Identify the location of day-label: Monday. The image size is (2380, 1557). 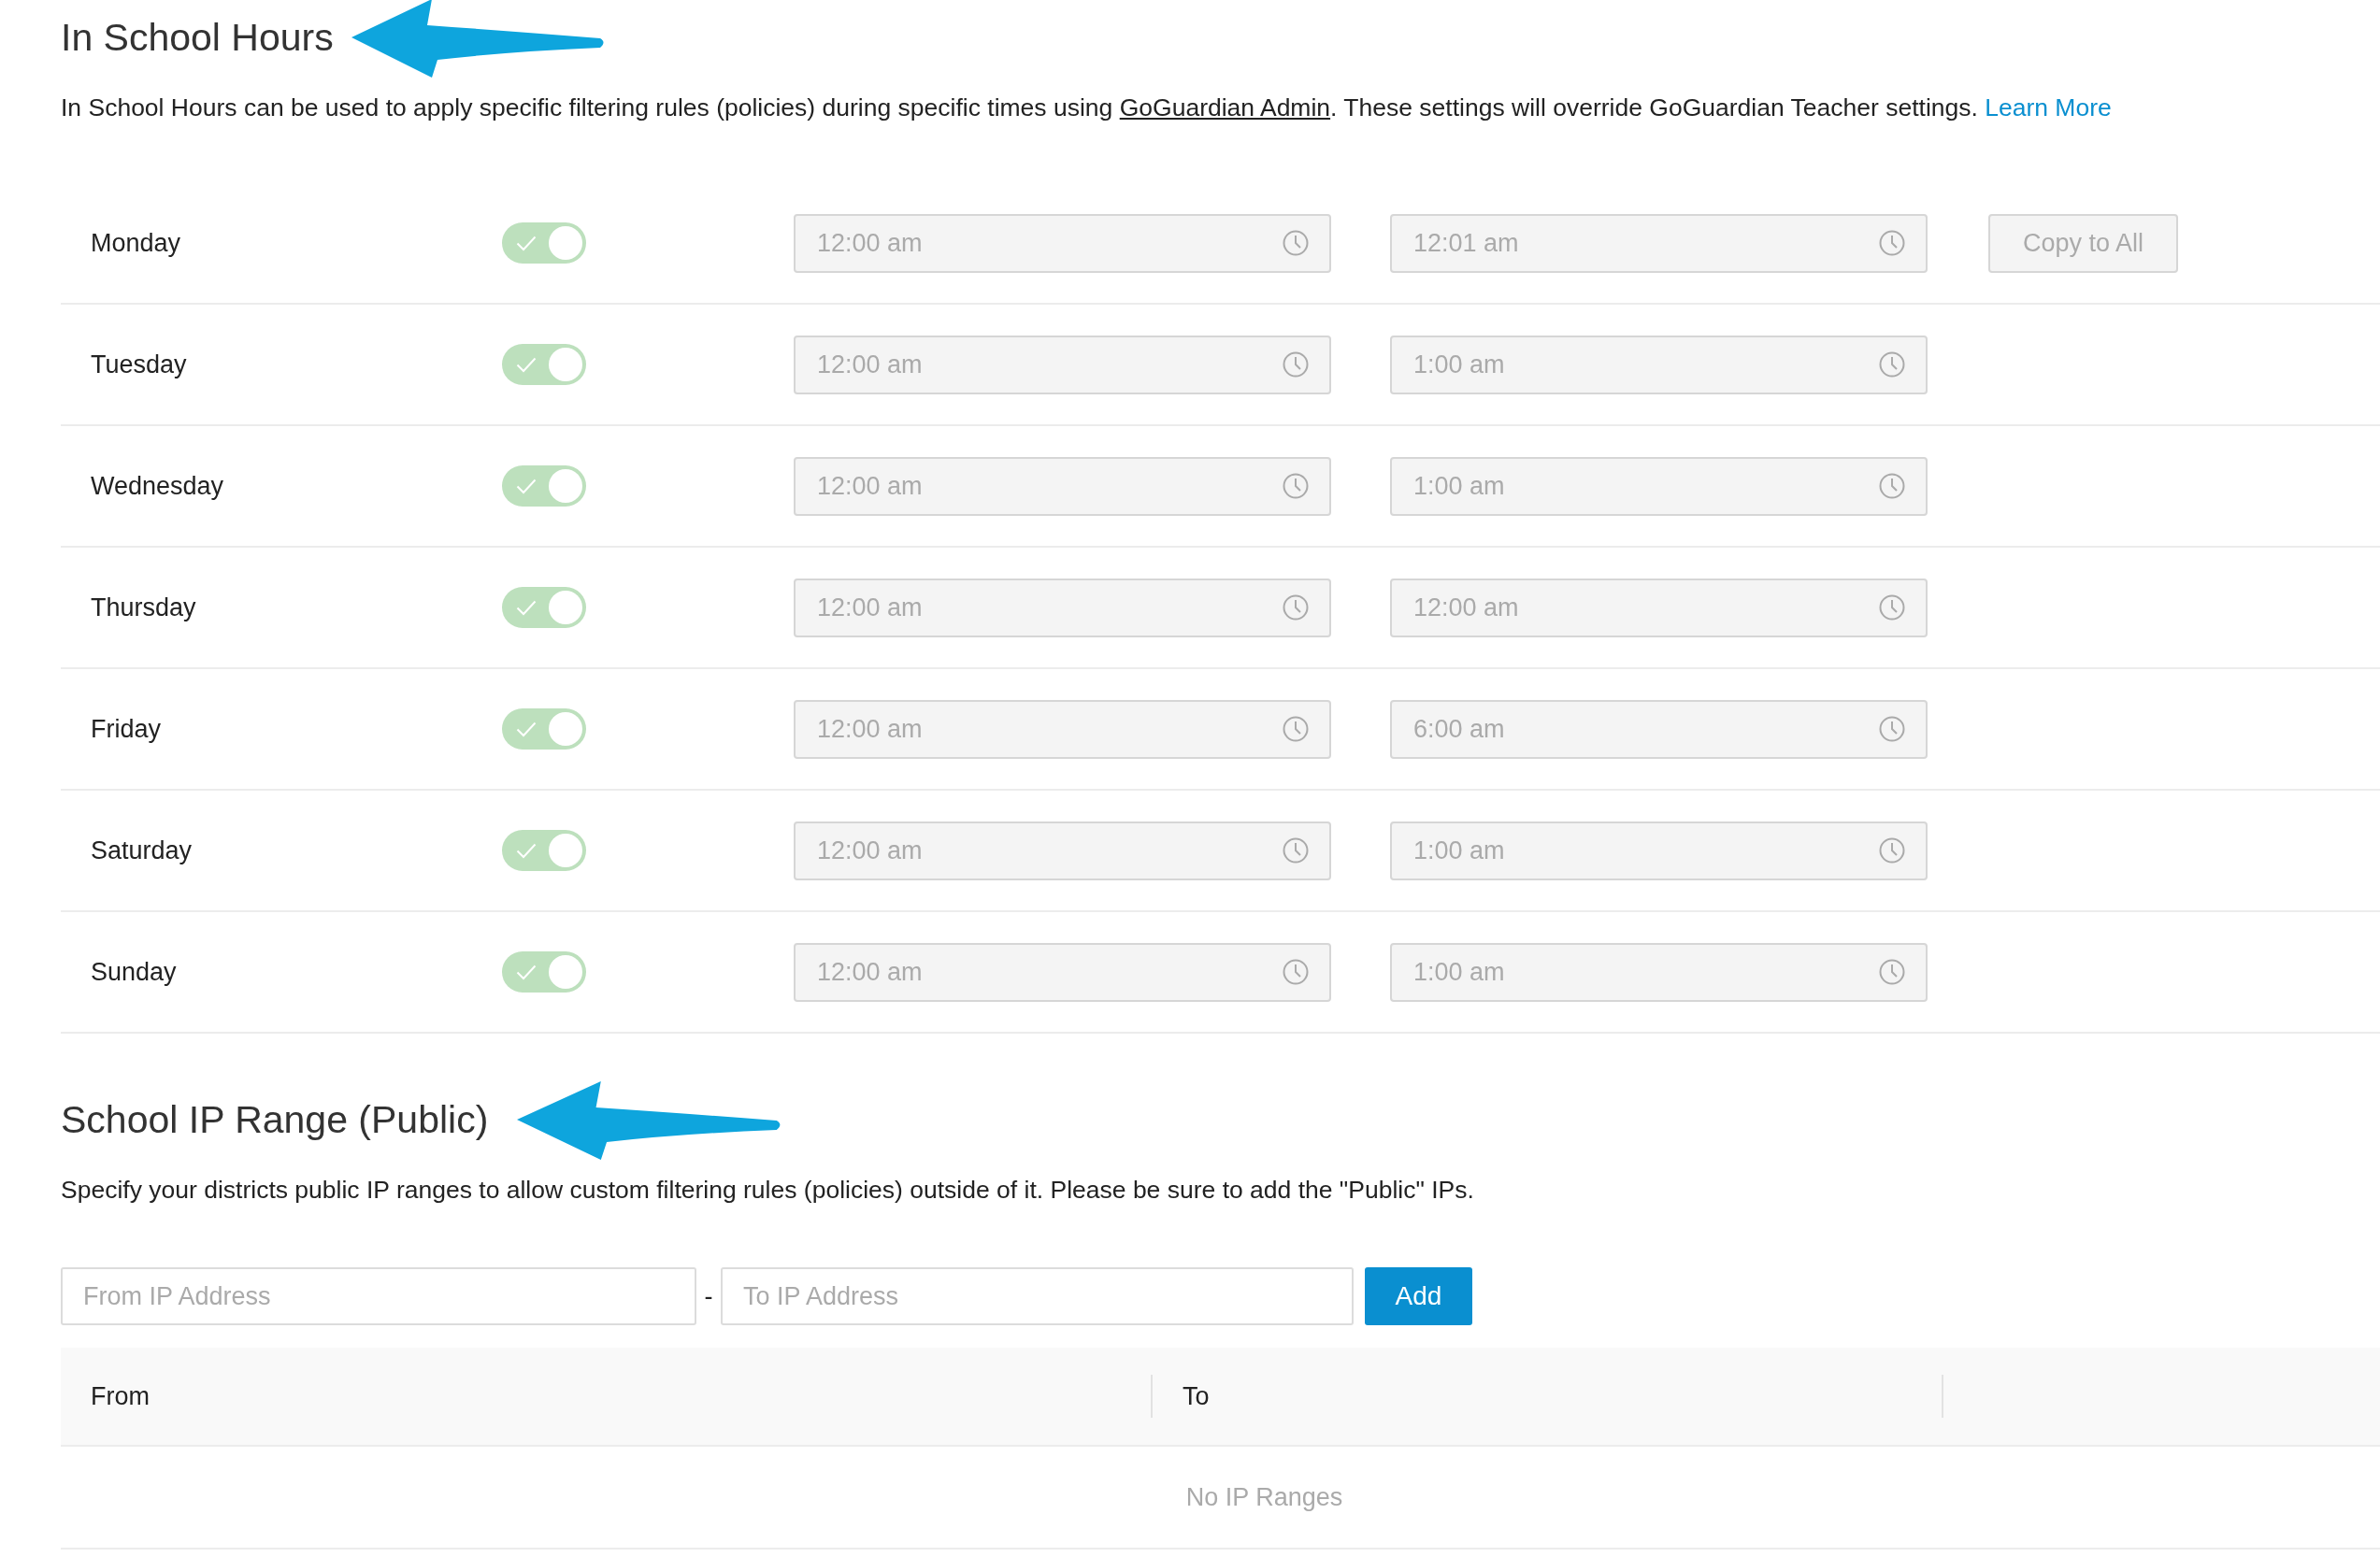
(136, 243).